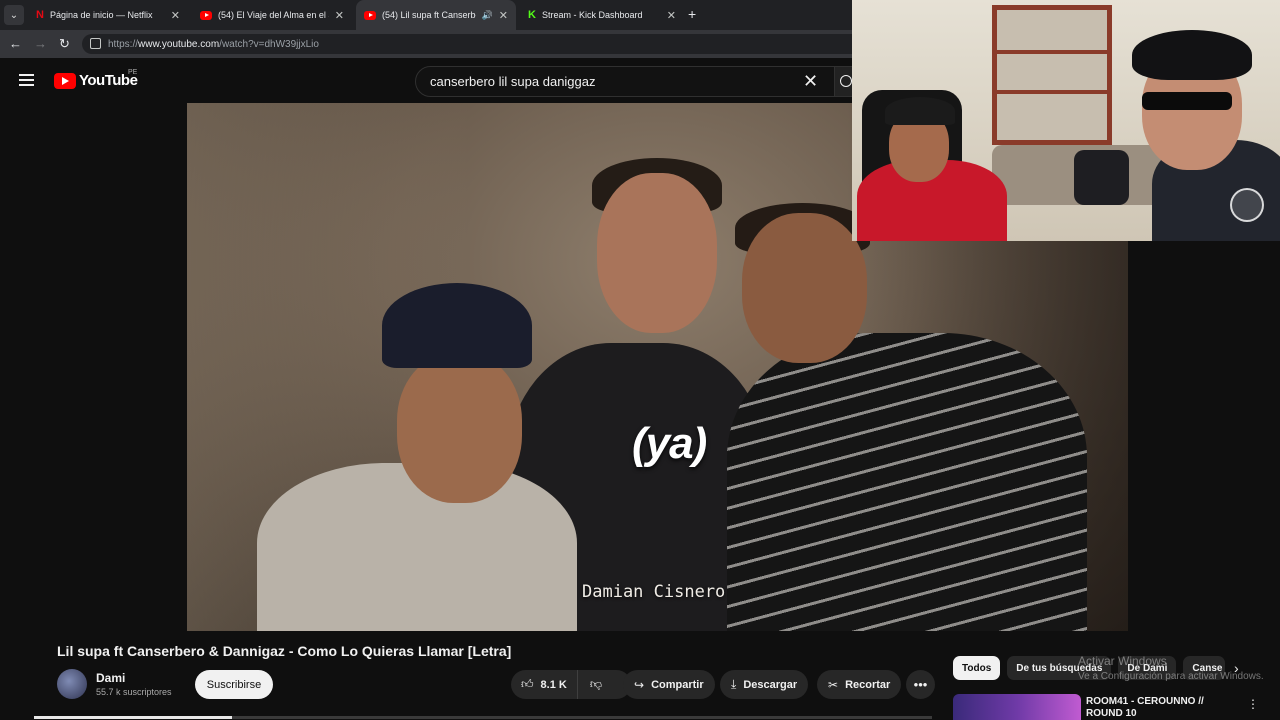 The image size is (1280, 720). I want to click on url-host: www.youtube.com, so click(179, 44).